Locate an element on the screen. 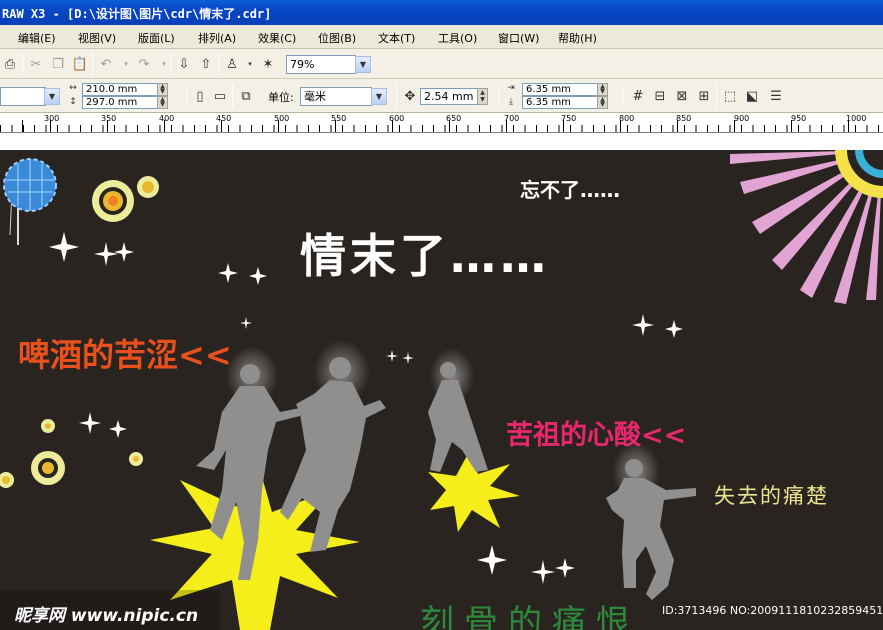 This screenshot has height=630, width=883. landscape-icon: ▭ is located at coordinates (220, 96).